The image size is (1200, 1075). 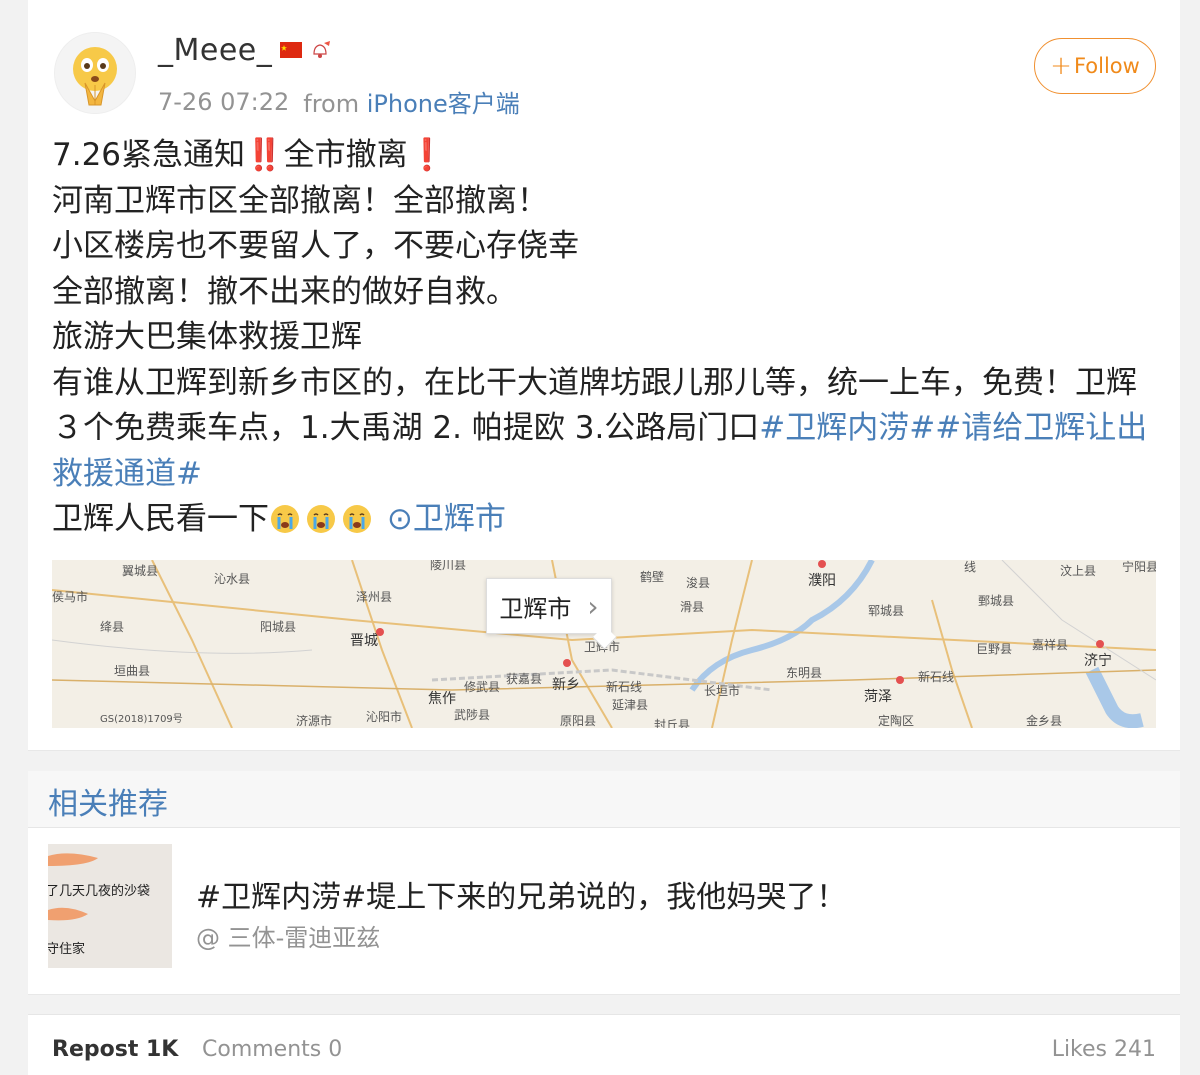 I want to click on avatar, so click(x=95, y=73).